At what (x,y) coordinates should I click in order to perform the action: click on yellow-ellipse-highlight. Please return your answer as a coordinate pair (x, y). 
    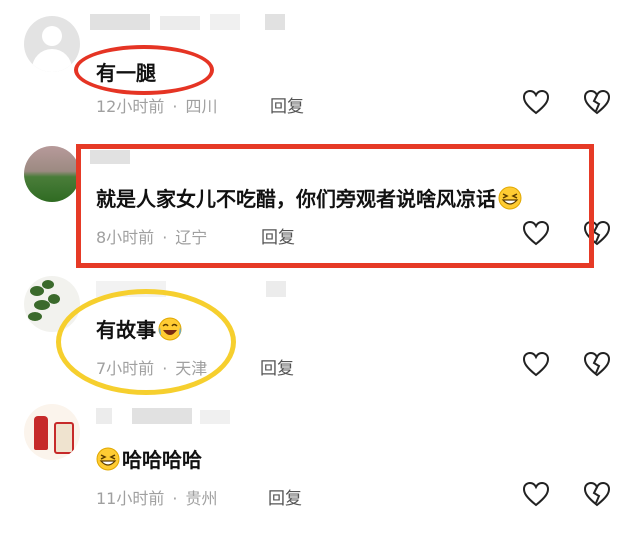
    Looking at the image, I should click on (146, 342).